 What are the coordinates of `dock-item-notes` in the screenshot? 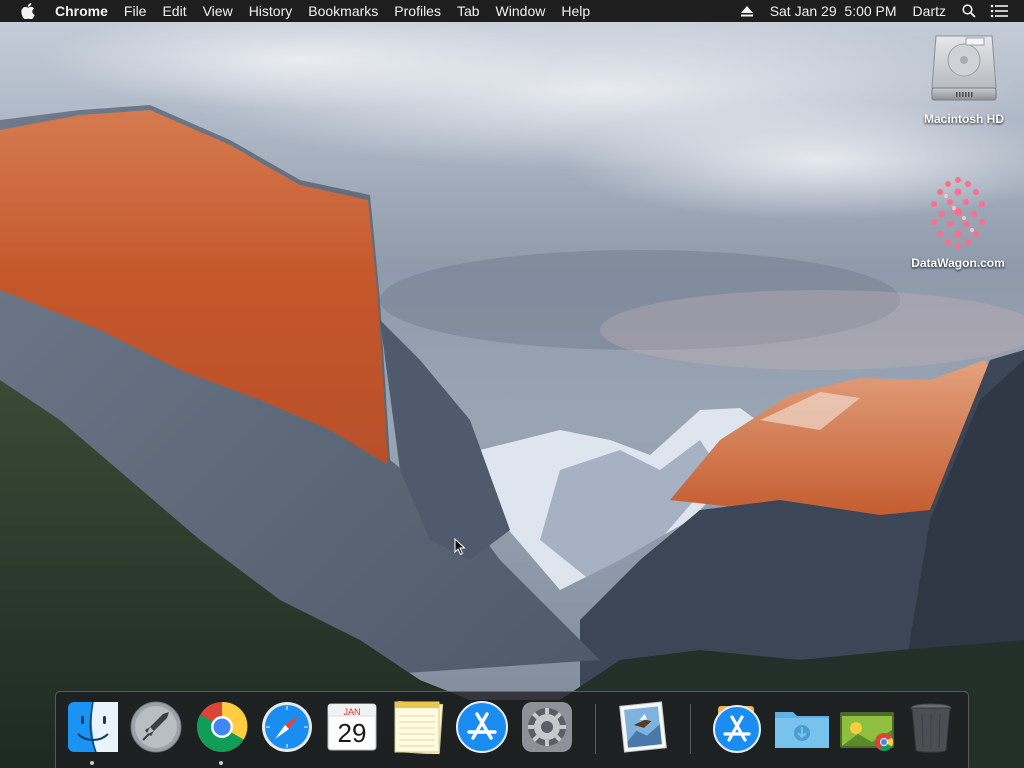 It's located at (418, 728).